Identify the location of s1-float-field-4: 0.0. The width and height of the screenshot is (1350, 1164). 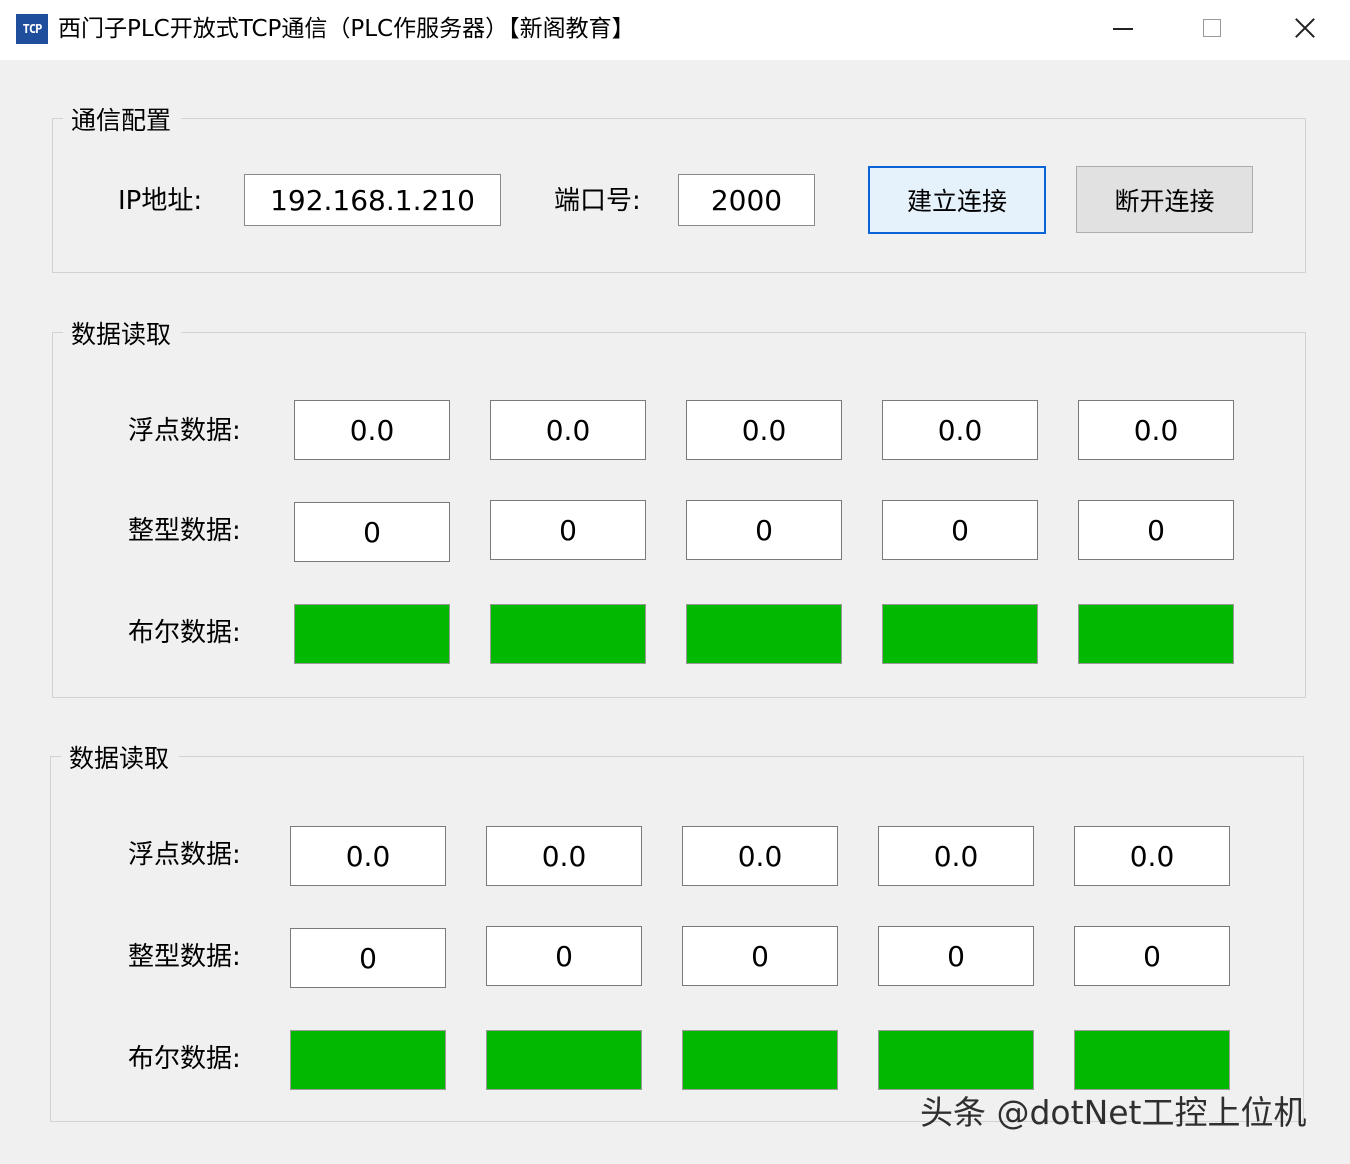
(960, 430).